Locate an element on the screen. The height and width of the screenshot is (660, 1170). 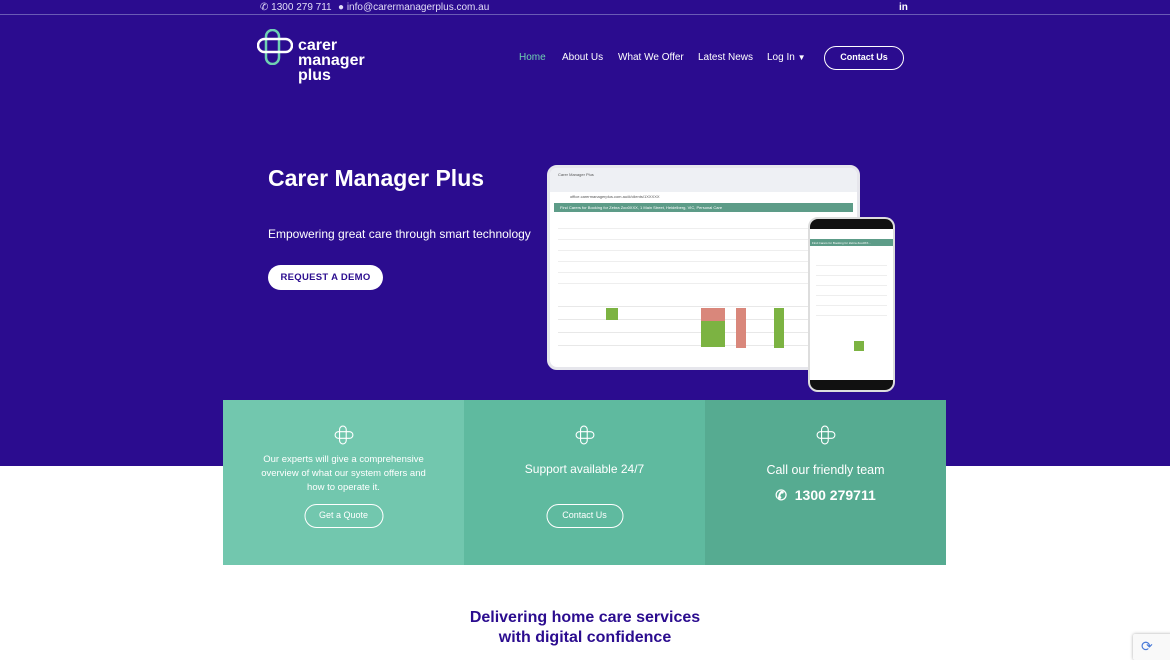
card-text: Support available 24/7 is located at coordinates (584, 469).